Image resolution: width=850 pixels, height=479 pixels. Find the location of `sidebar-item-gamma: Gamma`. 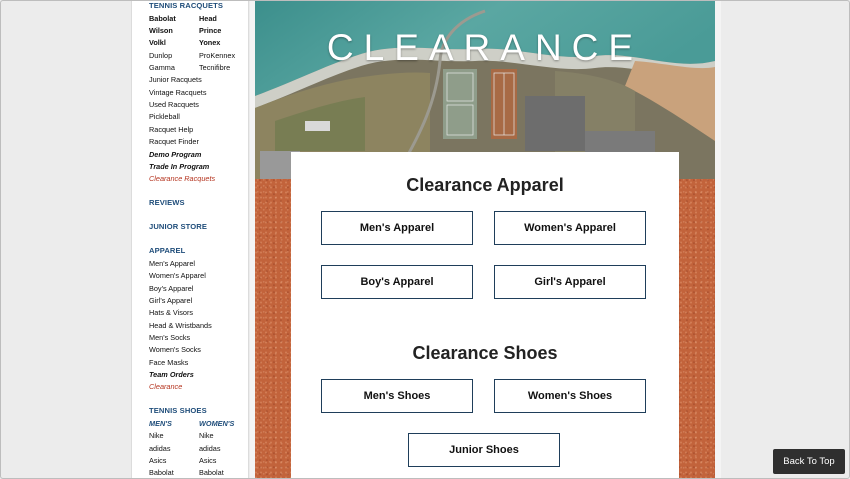

sidebar-item-gamma: Gamma is located at coordinates (162, 67).